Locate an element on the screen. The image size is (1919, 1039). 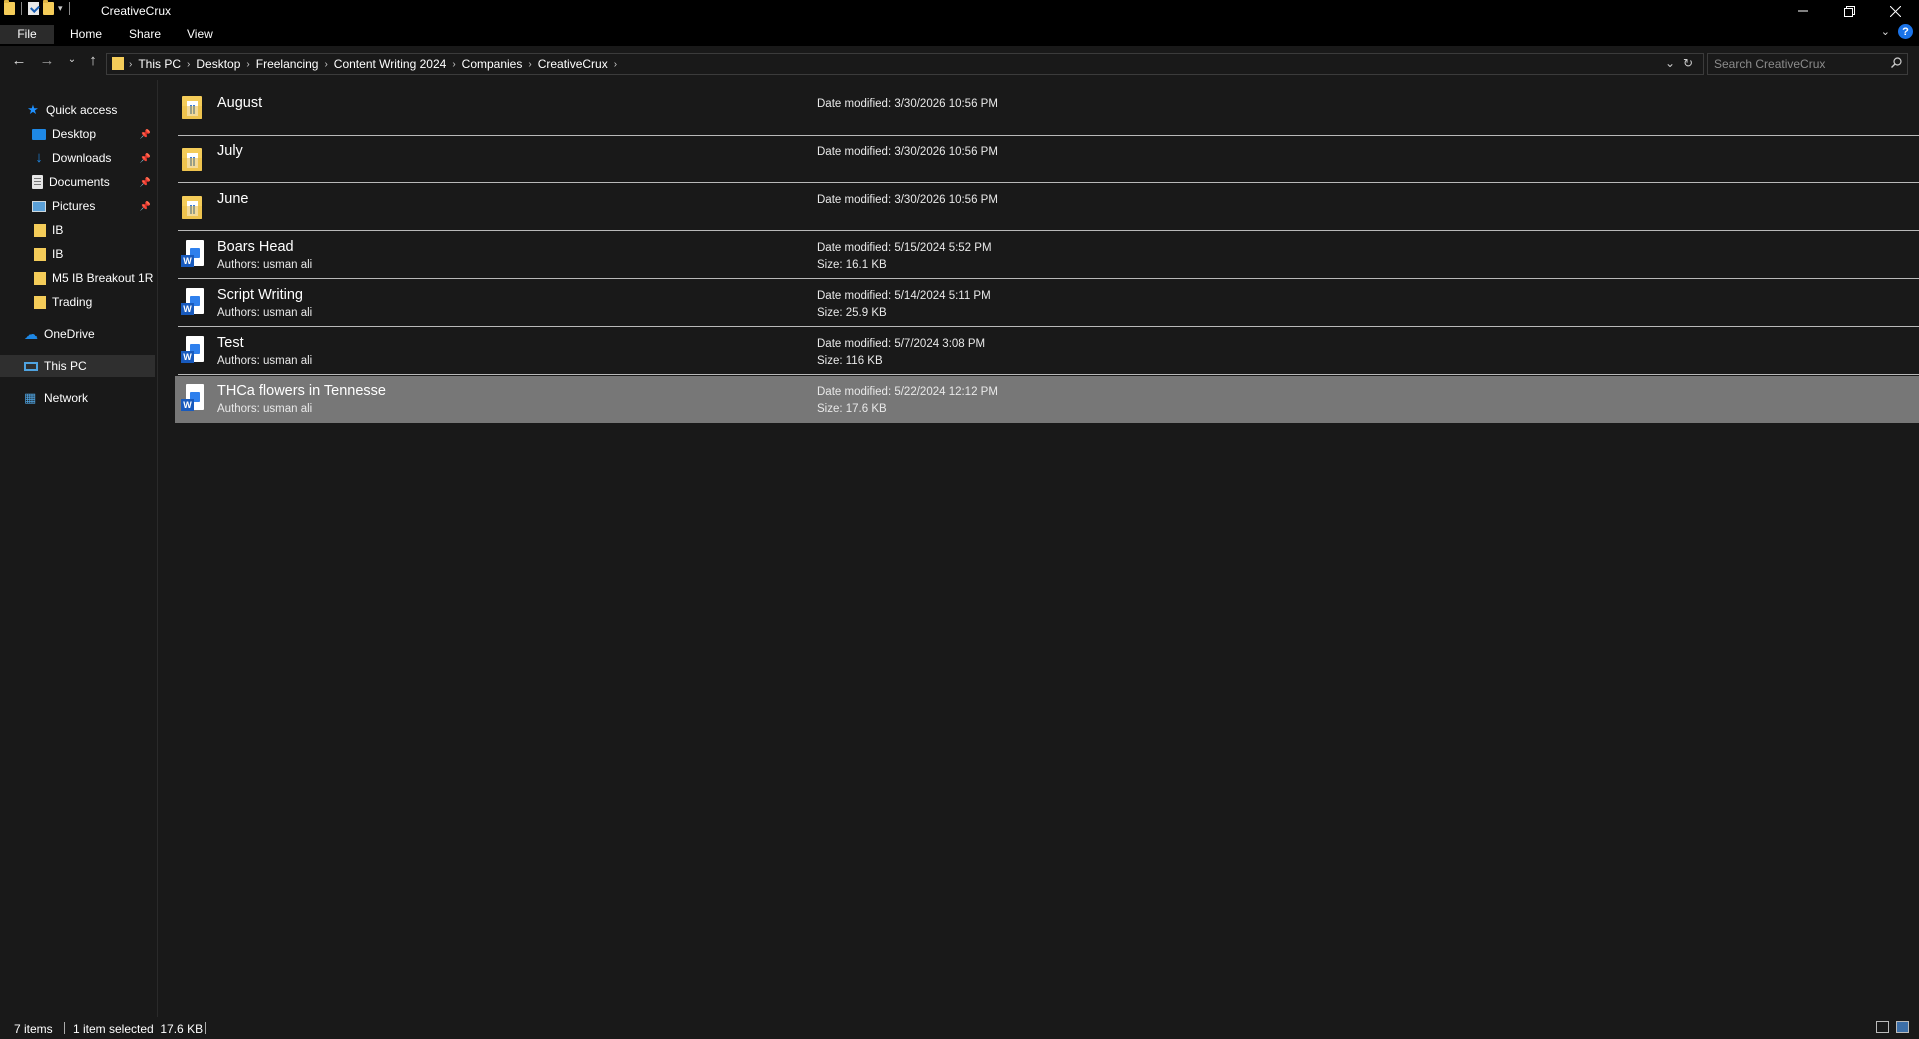
sidebar-item-network: ▦ Network is located at coordinates (77, 398).